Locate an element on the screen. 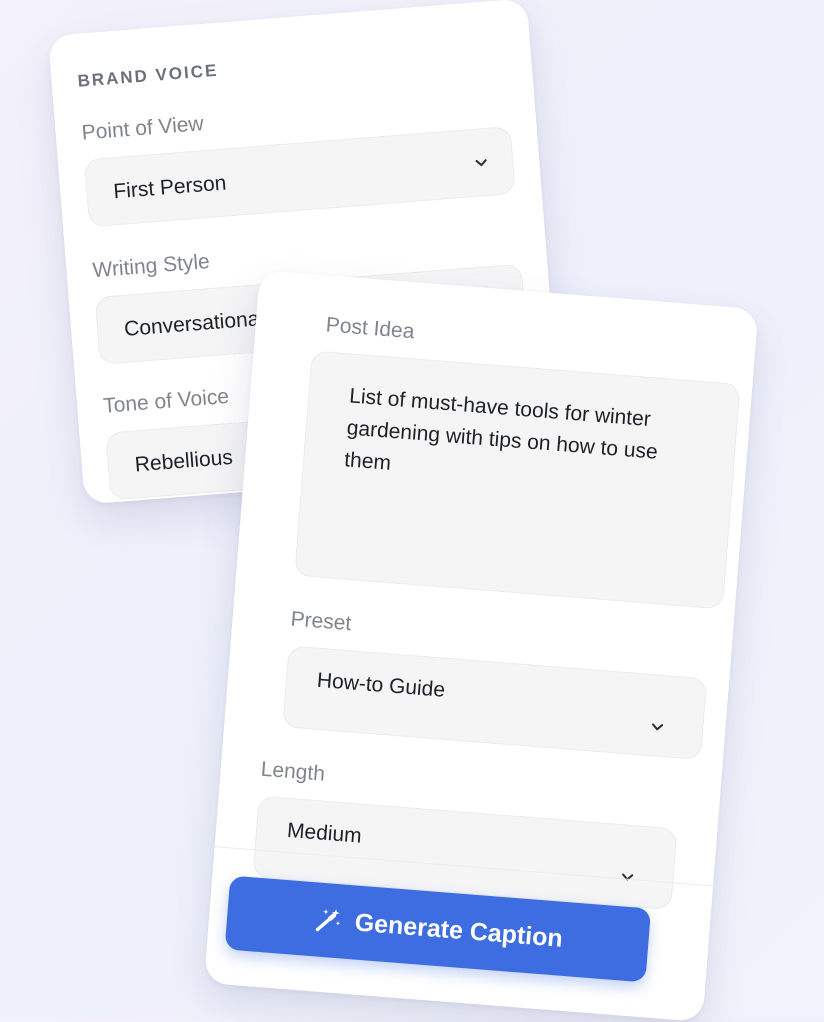  writing-style-value: Conversational is located at coordinates (194, 323).